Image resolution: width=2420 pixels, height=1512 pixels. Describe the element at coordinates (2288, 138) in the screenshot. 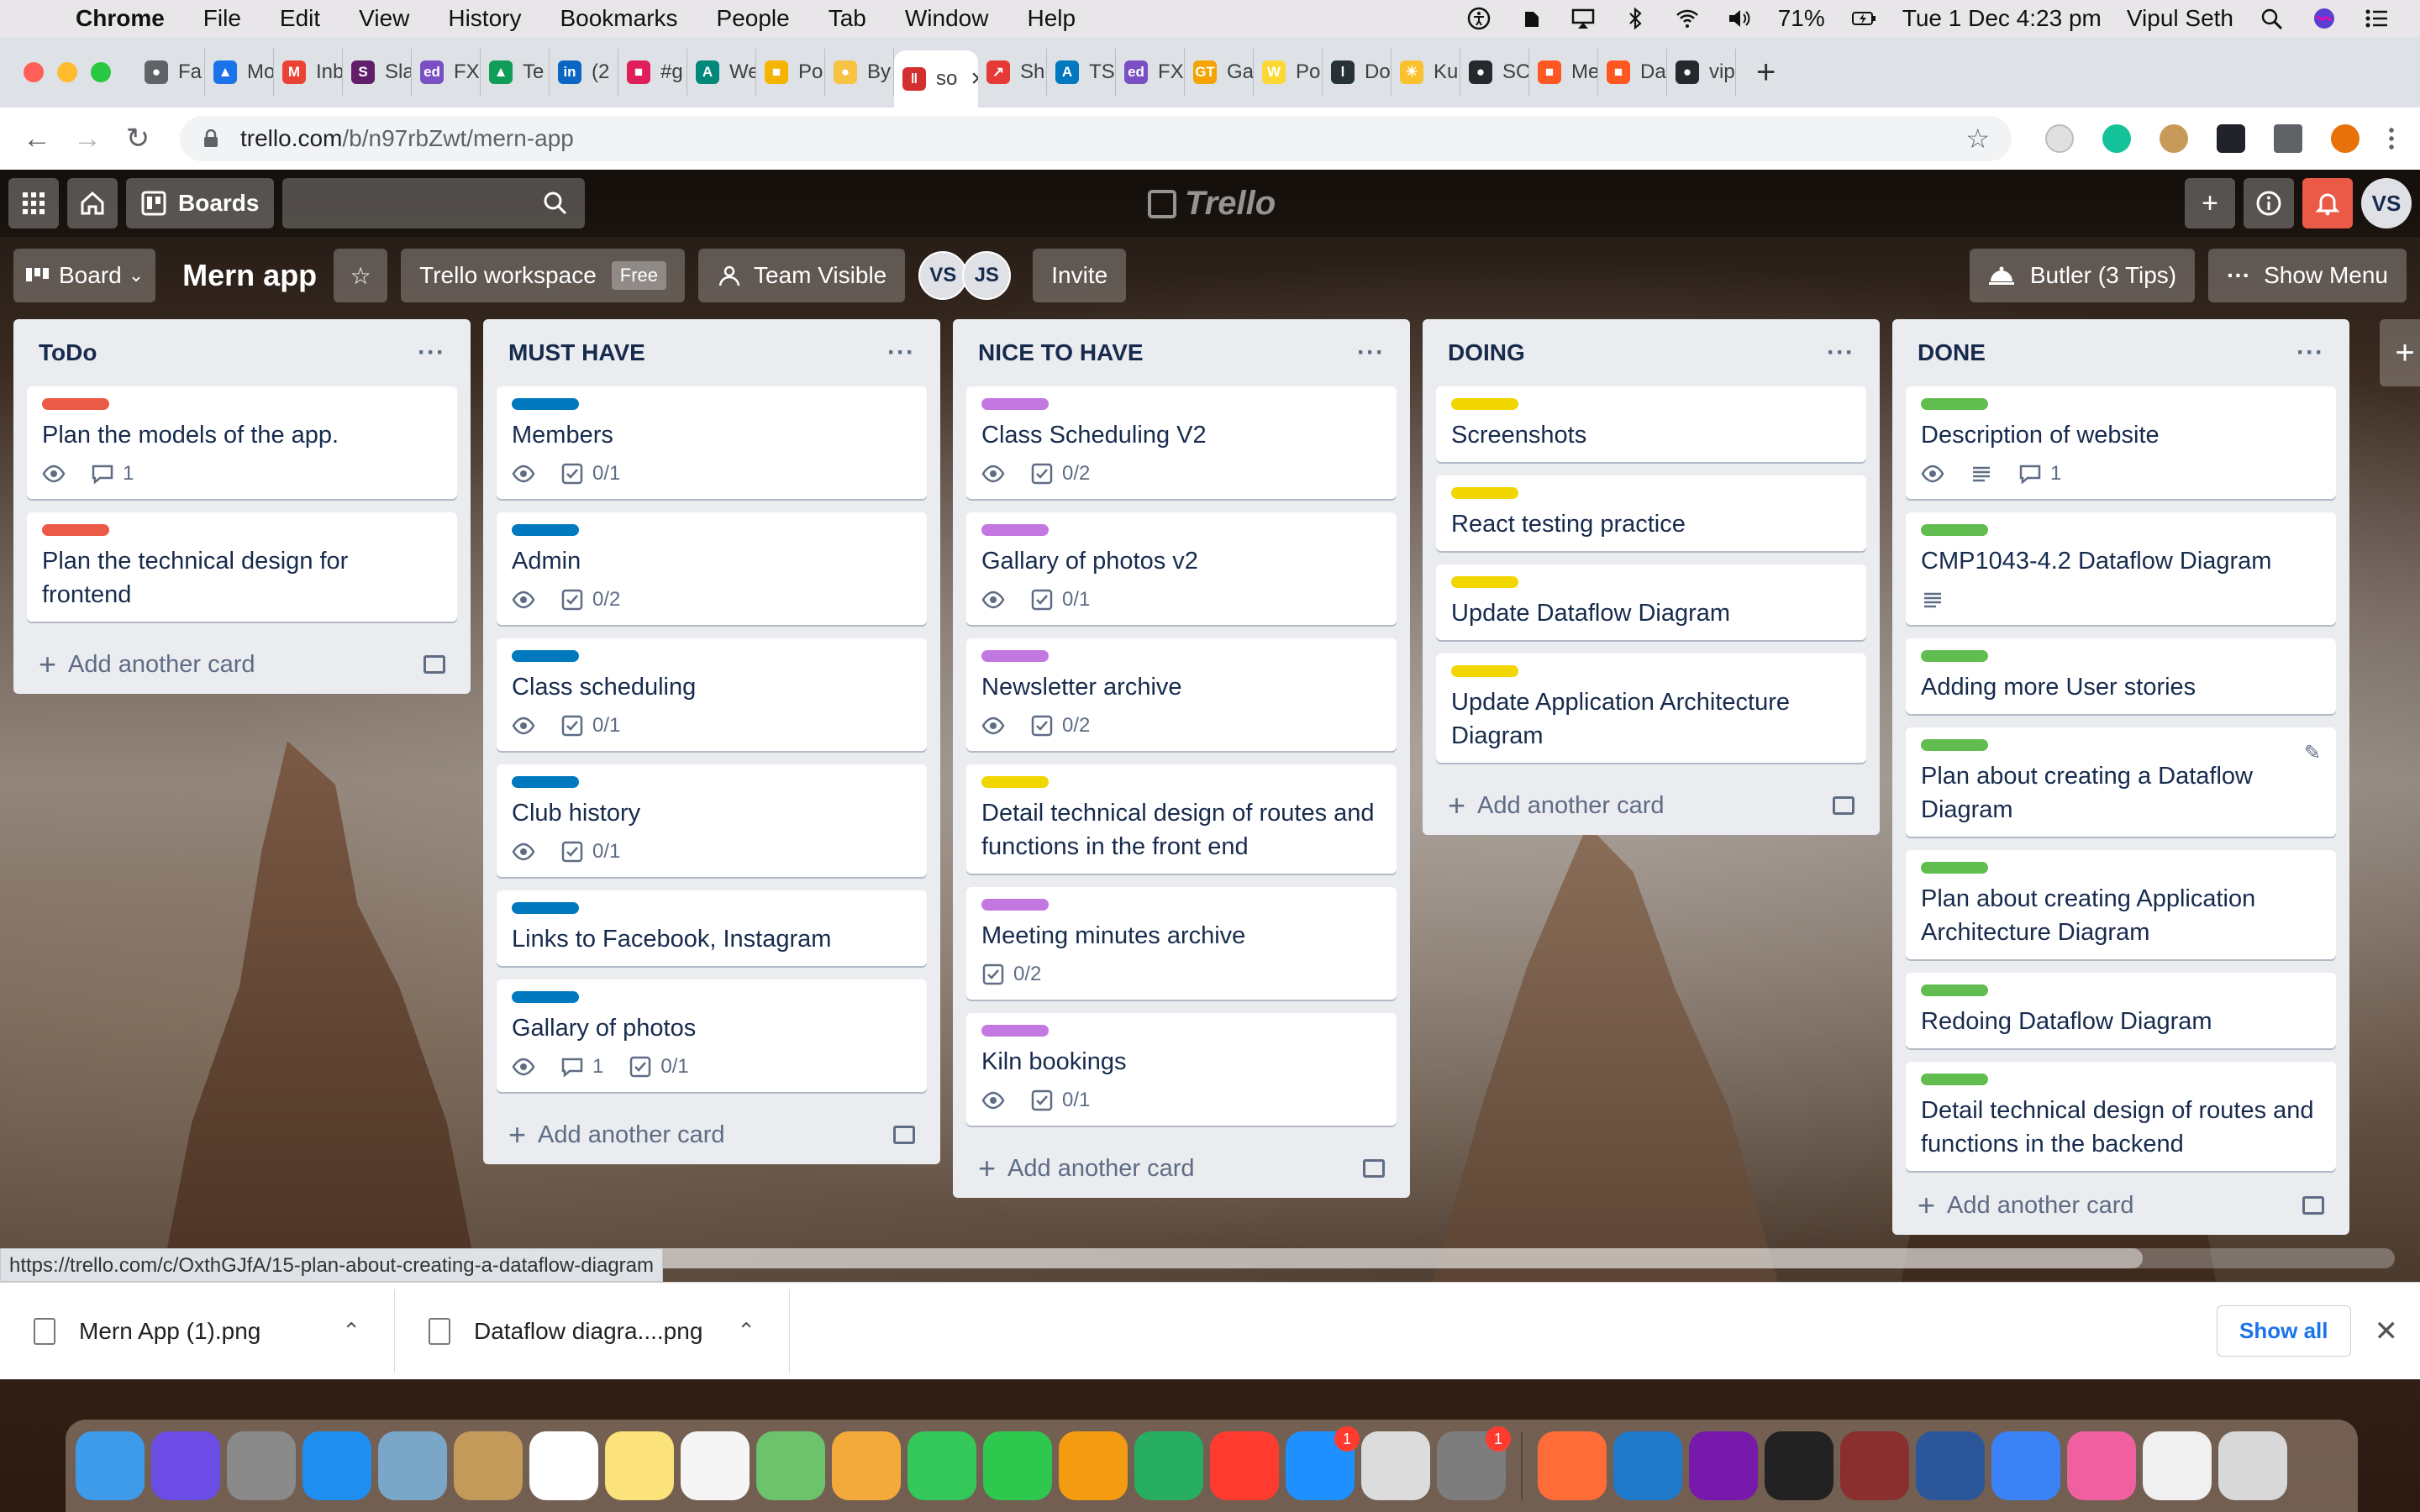

I see `extensions-puzzle-icon` at that location.